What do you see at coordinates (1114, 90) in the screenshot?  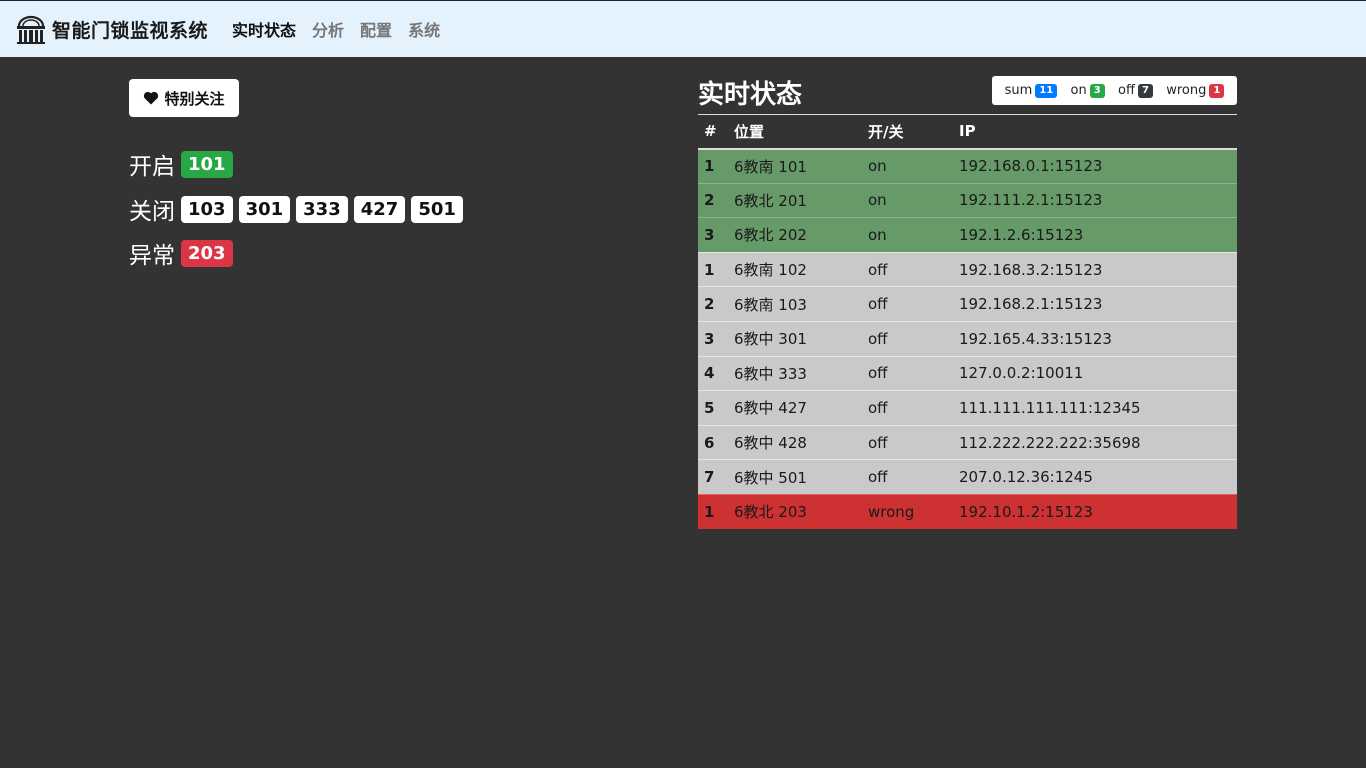 I see `status-summary: sum 11 on 3 off 7 wrong 1` at bounding box center [1114, 90].